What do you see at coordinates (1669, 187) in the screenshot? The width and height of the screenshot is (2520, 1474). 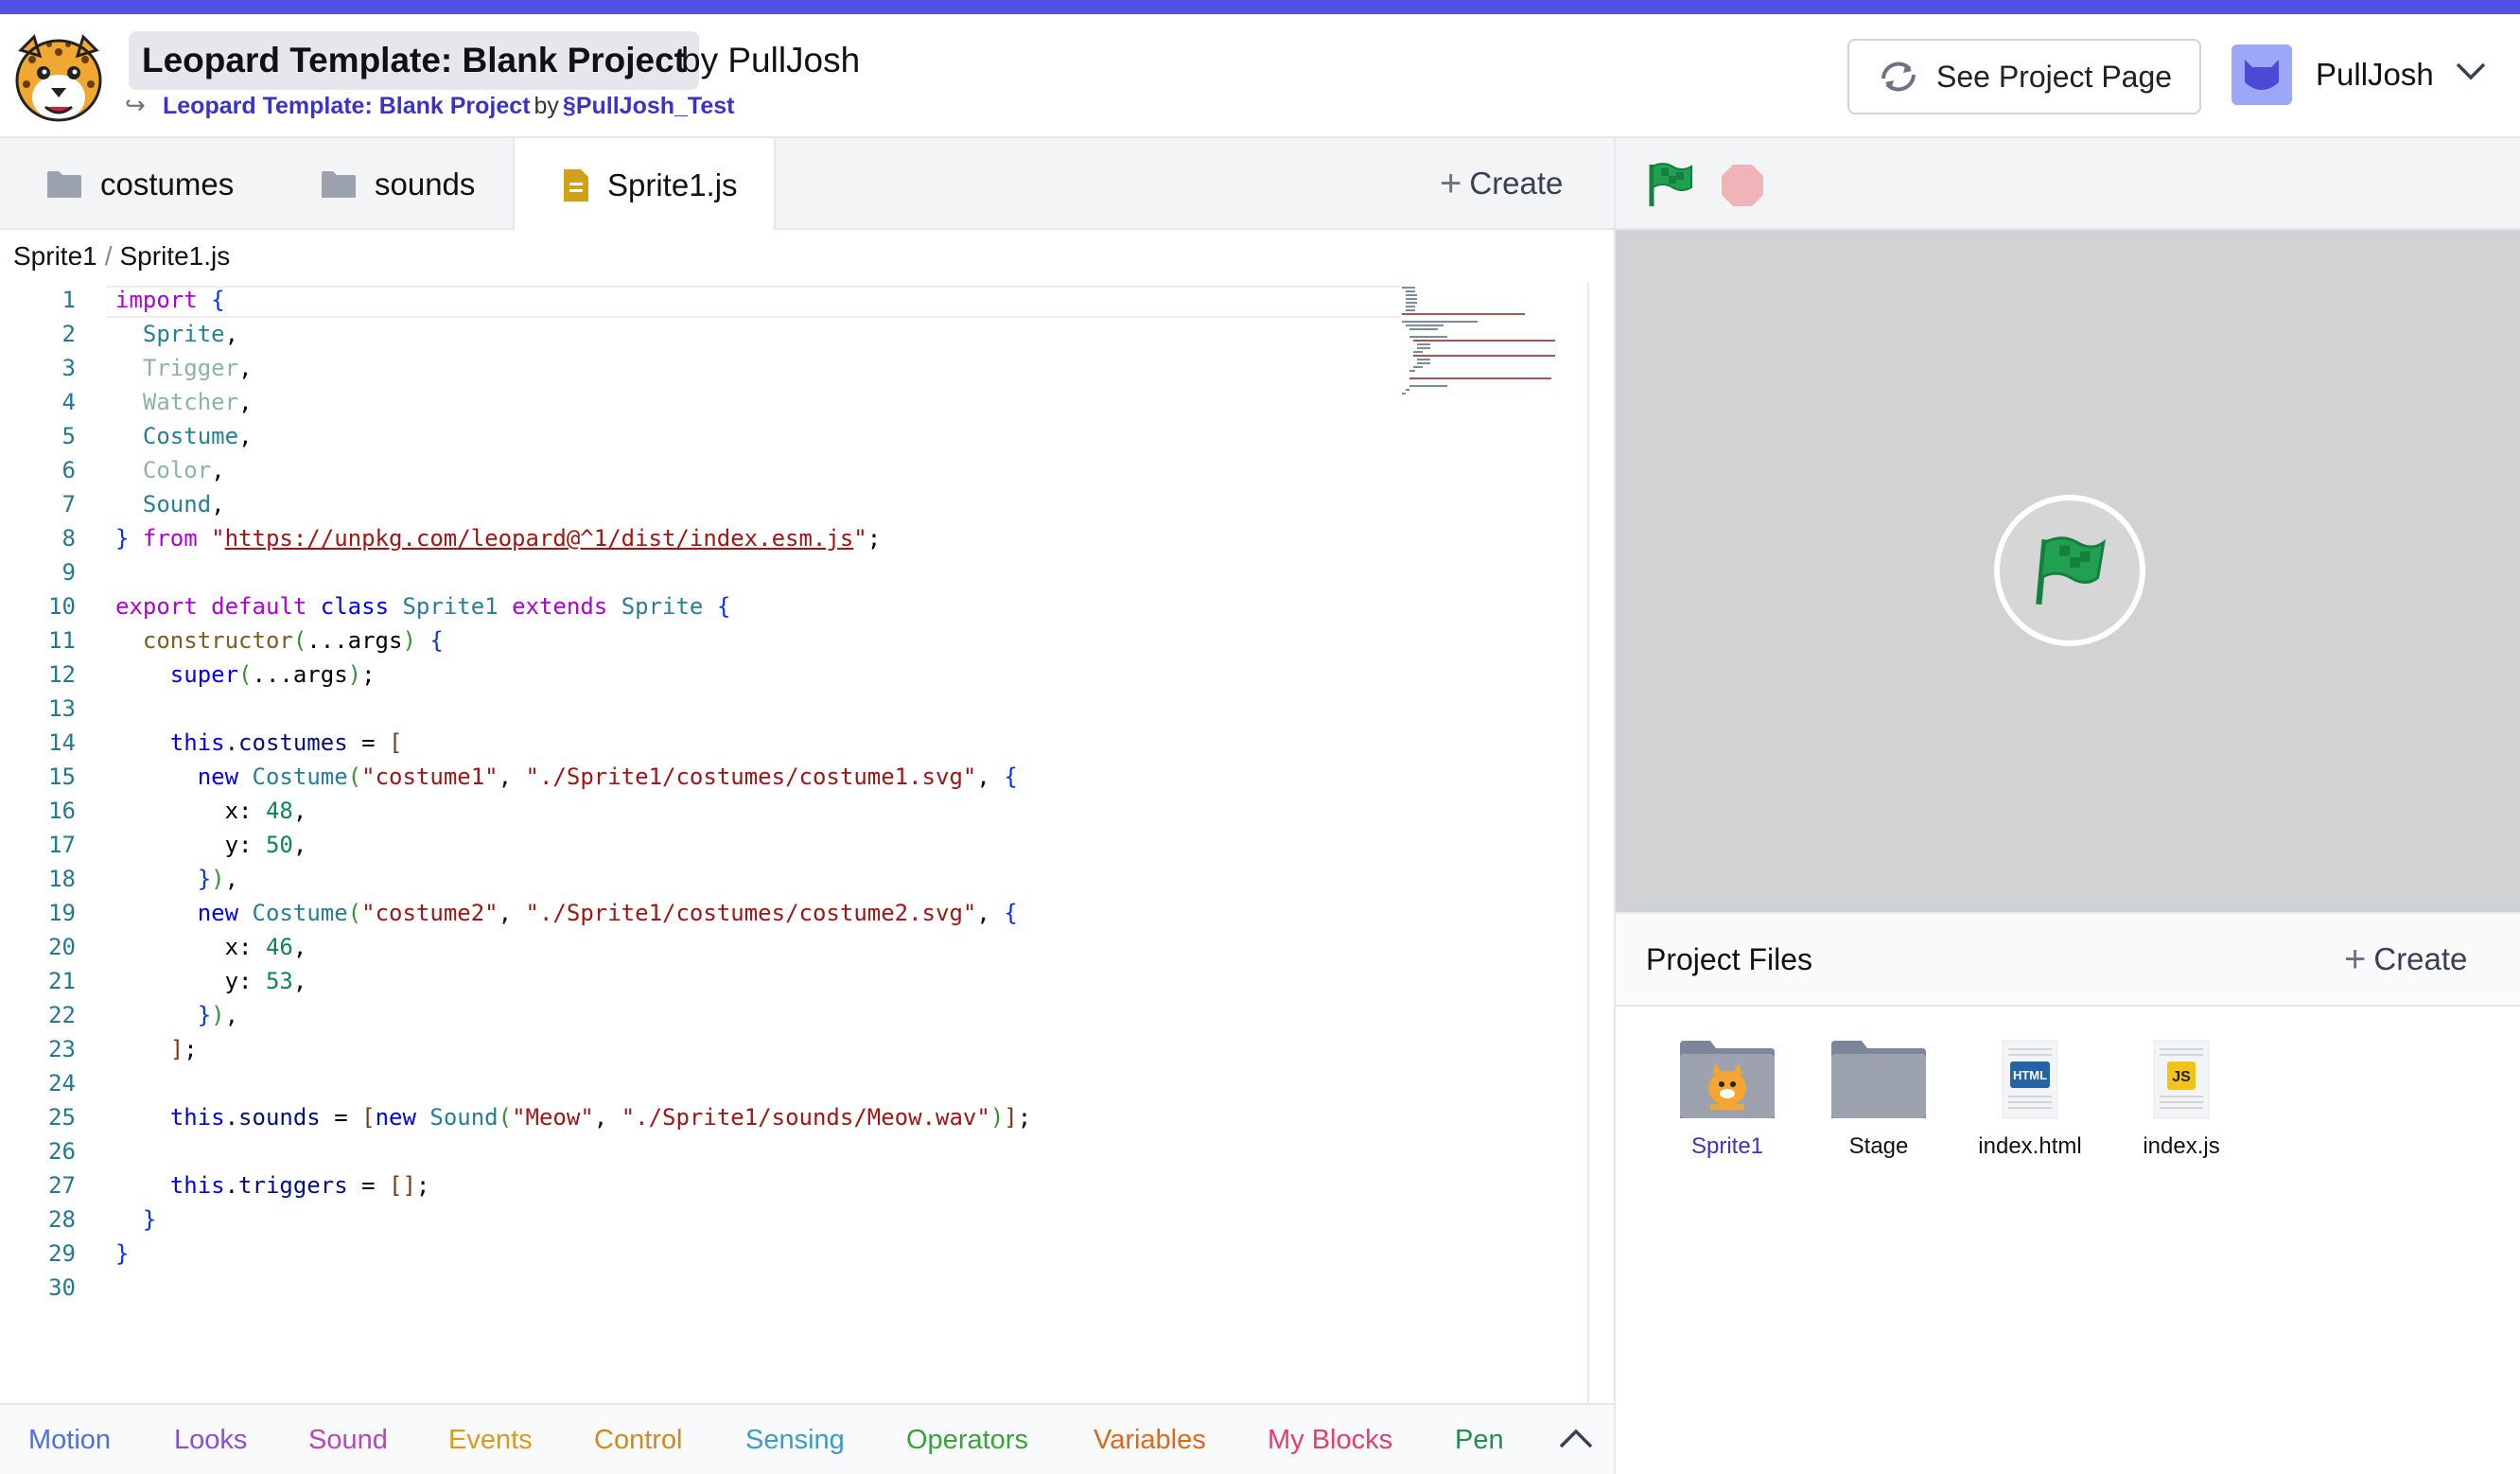 I see `green-flag-icon` at bounding box center [1669, 187].